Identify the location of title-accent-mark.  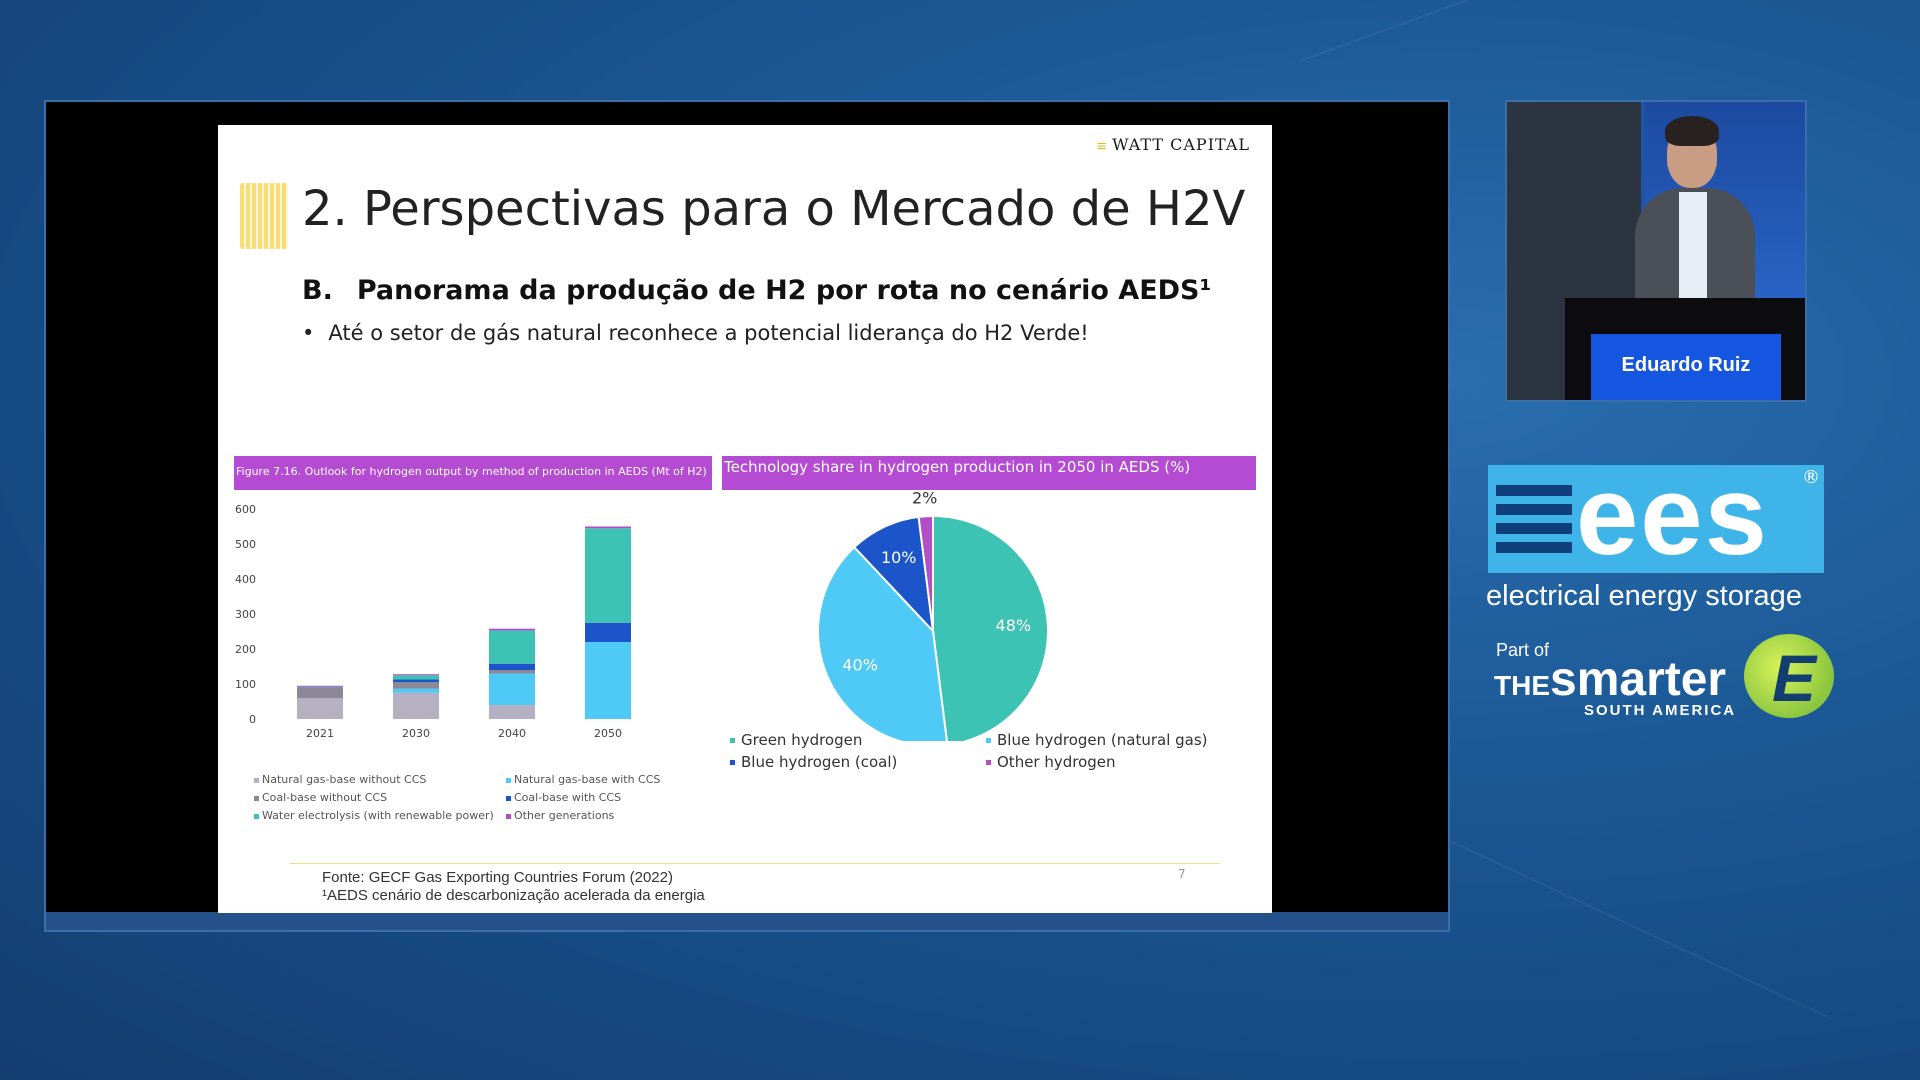
(264, 216).